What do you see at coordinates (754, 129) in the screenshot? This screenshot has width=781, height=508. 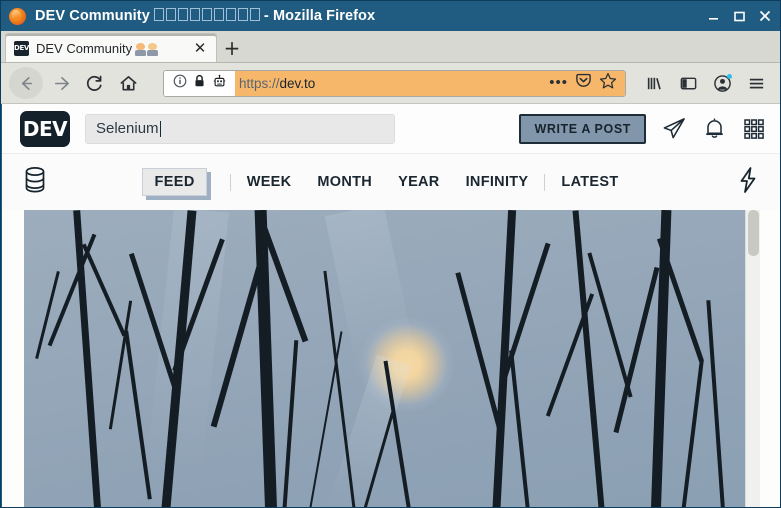 I see `grid-apps-icon` at bounding box center [754, 129].